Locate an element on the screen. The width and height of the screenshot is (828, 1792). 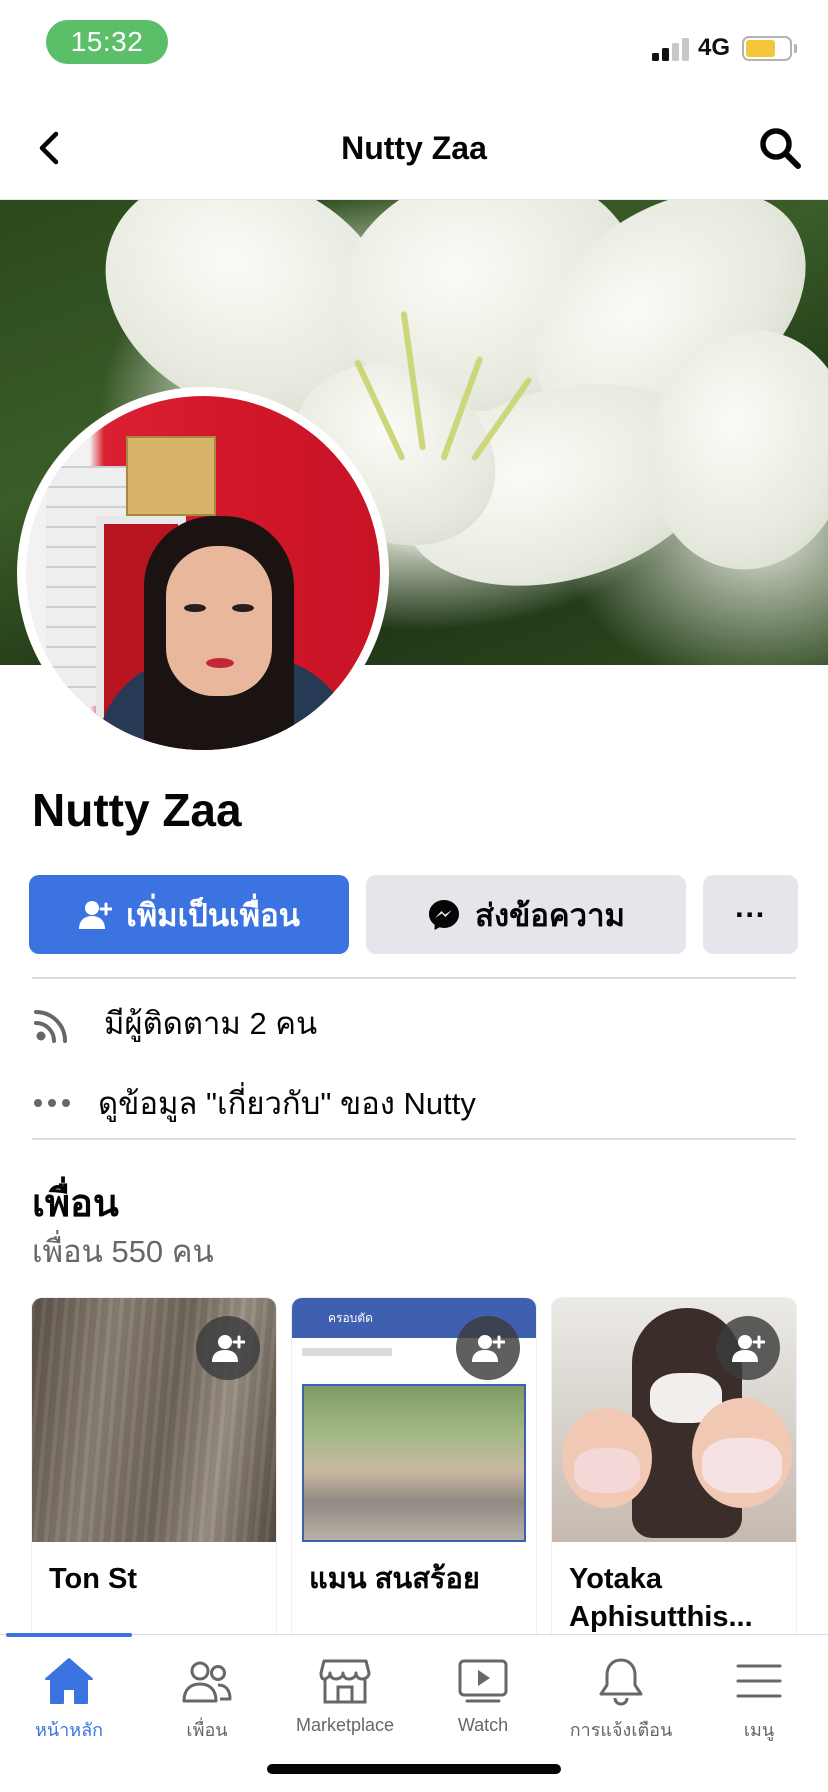
friend-name: Ton St is located at coordinates (157, 1579).